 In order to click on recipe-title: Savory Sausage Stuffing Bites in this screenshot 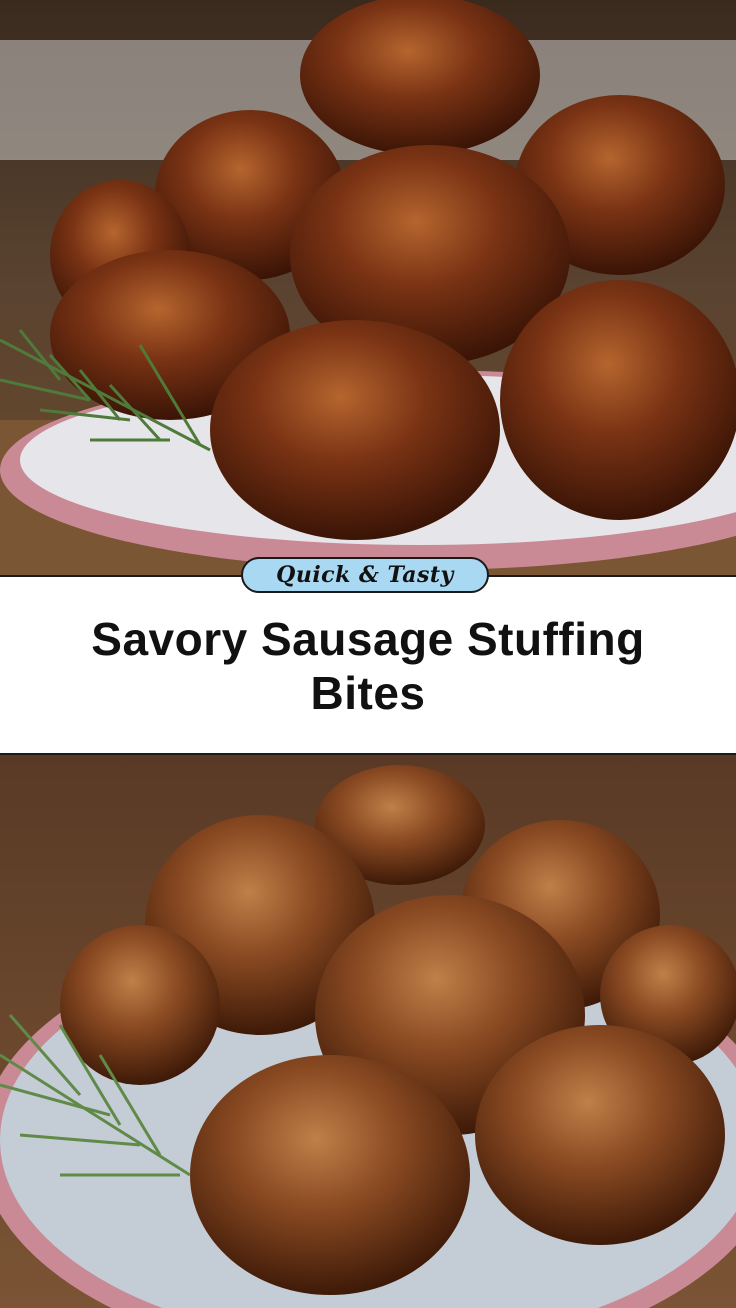, I will do `click(368, 666)`.